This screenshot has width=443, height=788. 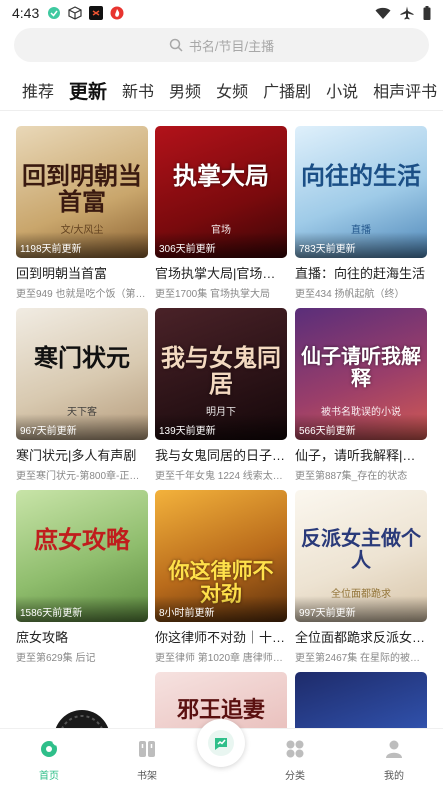 I want to click on tab-updates: 更新, so click(x=88, y=90).